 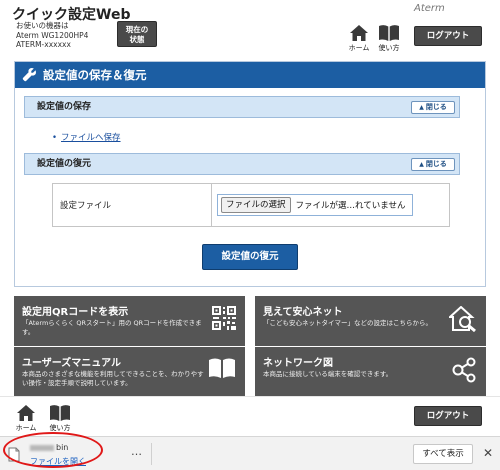 I want to click on tile-title: 見えて安心ネット, so click(x=303, y=312).